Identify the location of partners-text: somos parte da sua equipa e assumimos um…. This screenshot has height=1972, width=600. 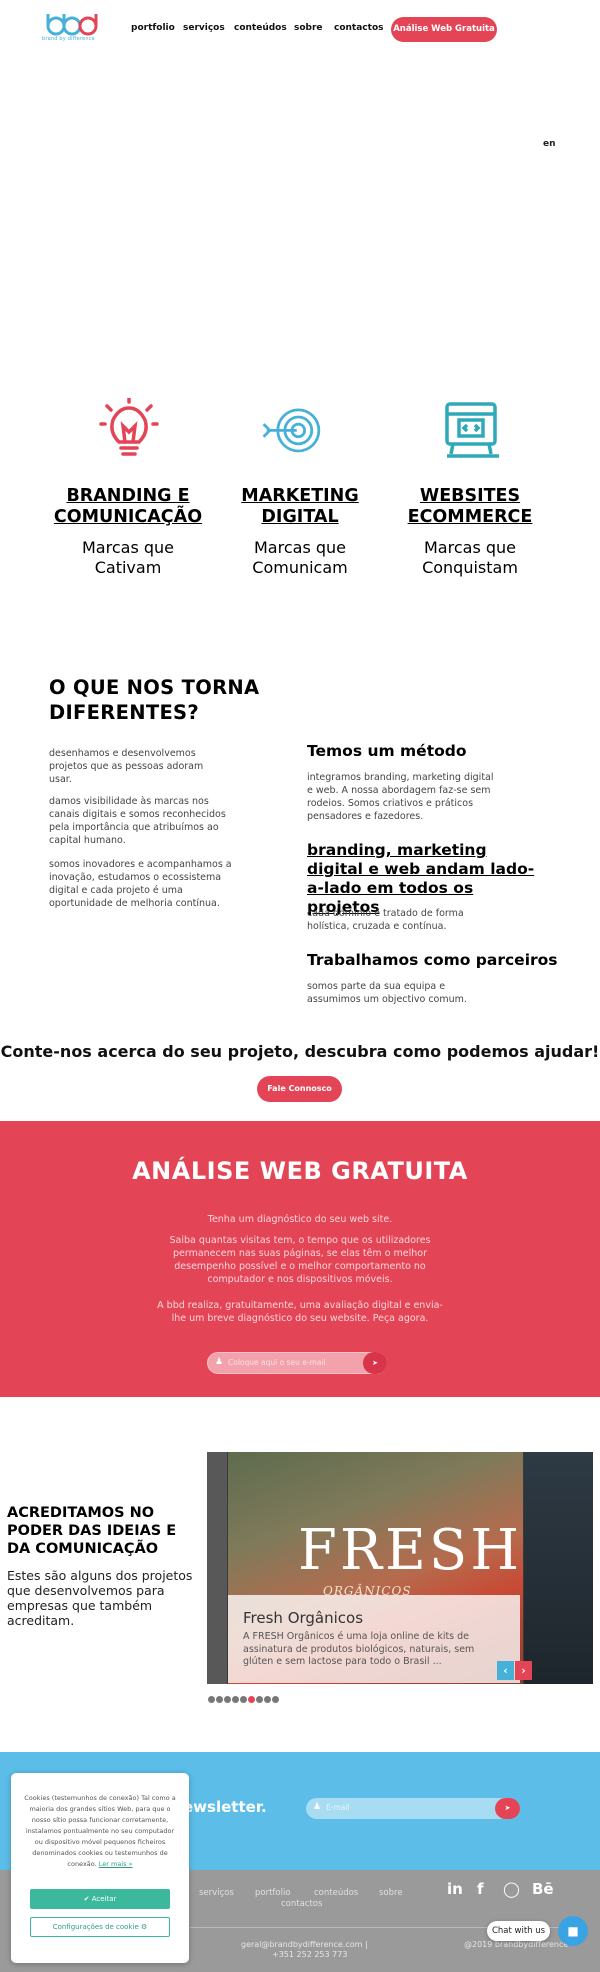
(387, 993).